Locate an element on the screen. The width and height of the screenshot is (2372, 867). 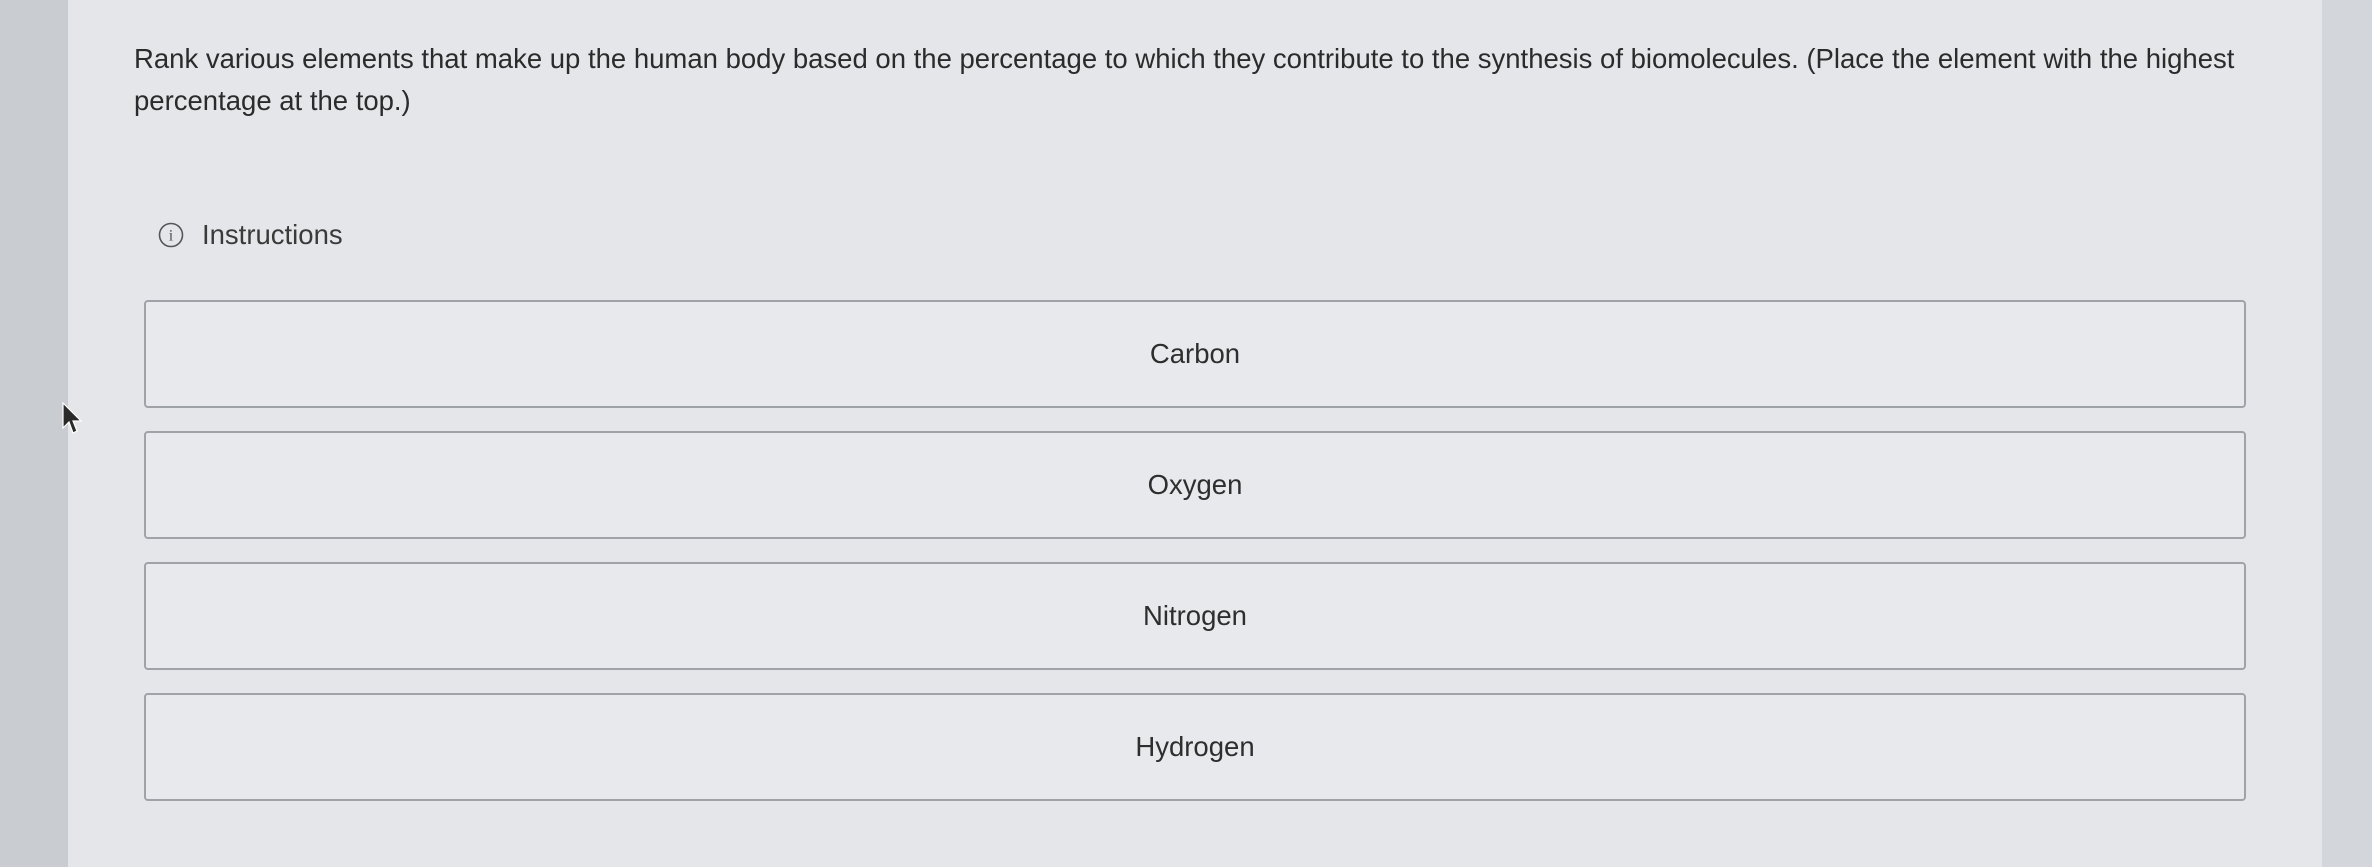
rank-item-label: Oxygen is located at coordinates (1195, 484).